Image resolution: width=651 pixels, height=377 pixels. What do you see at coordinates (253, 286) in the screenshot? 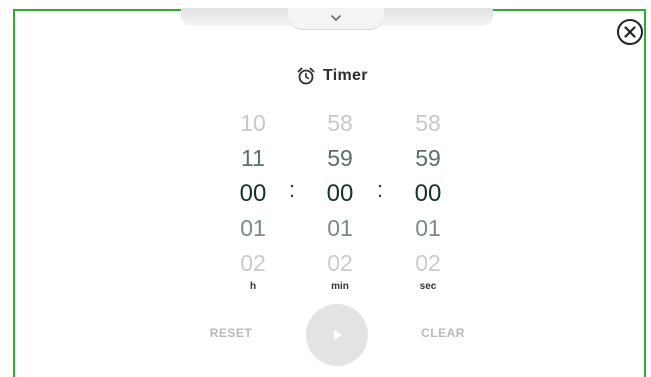
I see `hours-unit-label: h` at bounding box center [253, 286].